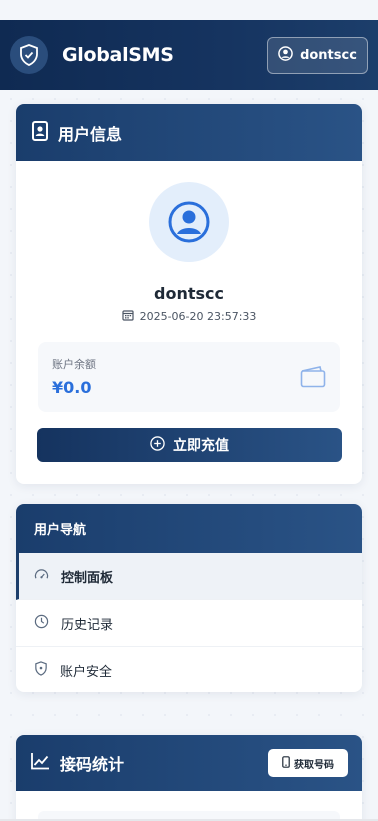 Image resolution: width=378 pixels, height=821 pixels. Describe the element at coordinates (201, 446) in the screenshot. I see `recharge-label: 立即充值` at that location.